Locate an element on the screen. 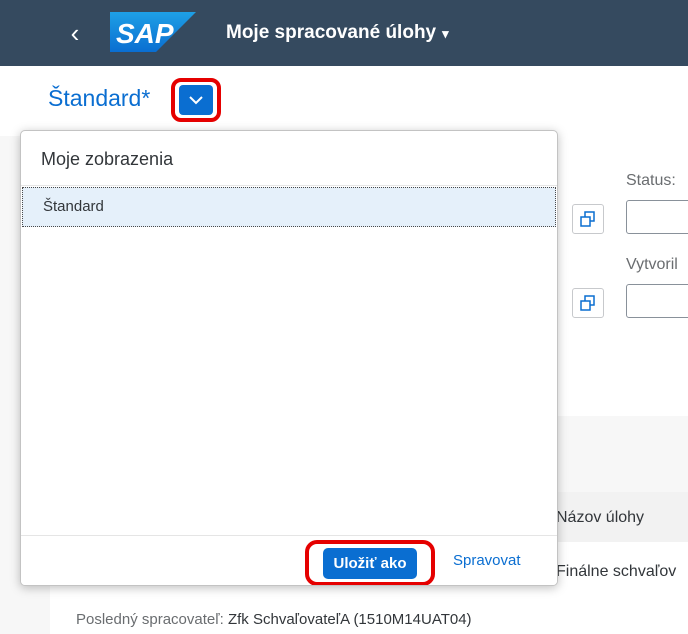  app-title-menu: Moje spracované úlohy ▾ is located at coordinates (337, 33).